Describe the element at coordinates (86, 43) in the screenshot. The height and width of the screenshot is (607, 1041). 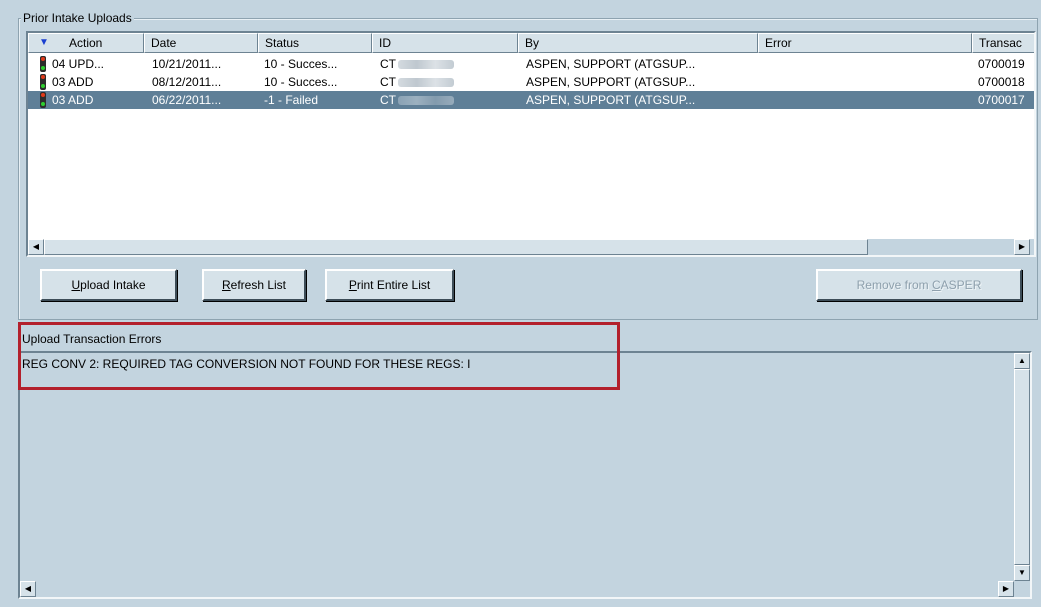
I see `column-header-action: ▼ Action` at that location.